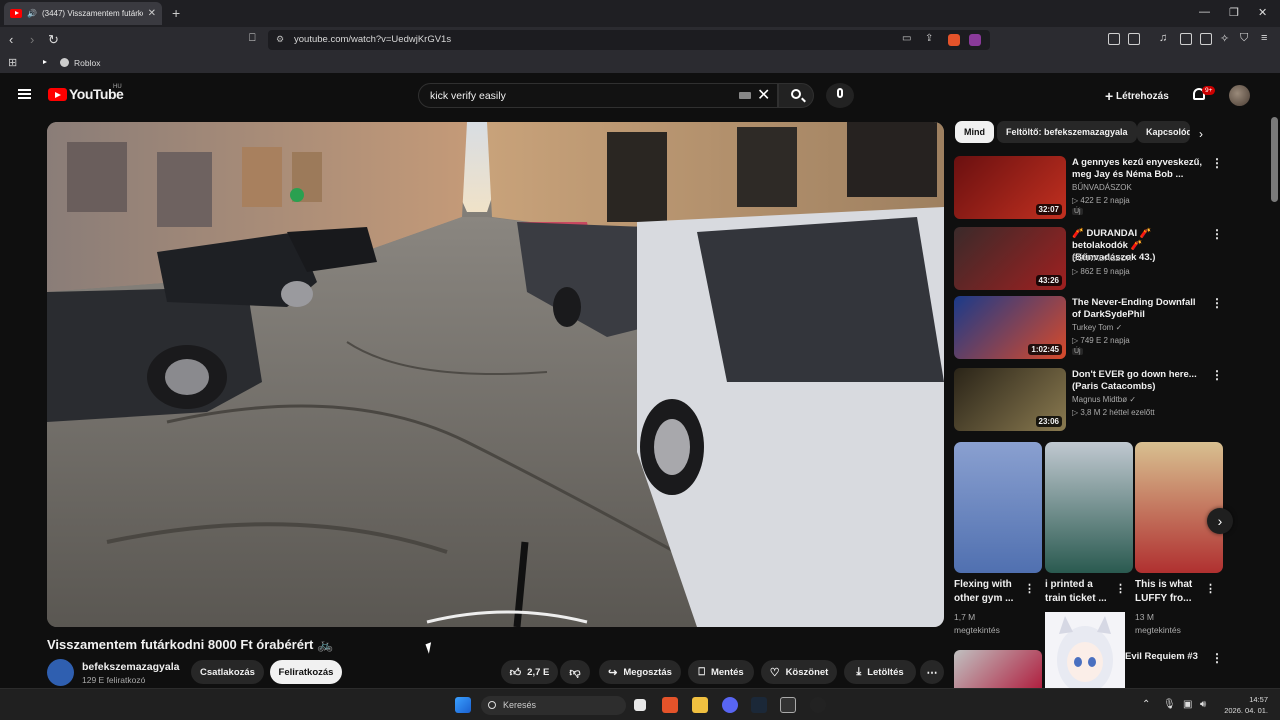  What do you see at coordinates (796, 95) in the screenshot?
I see `search-button` at bounding box center [796, 95].